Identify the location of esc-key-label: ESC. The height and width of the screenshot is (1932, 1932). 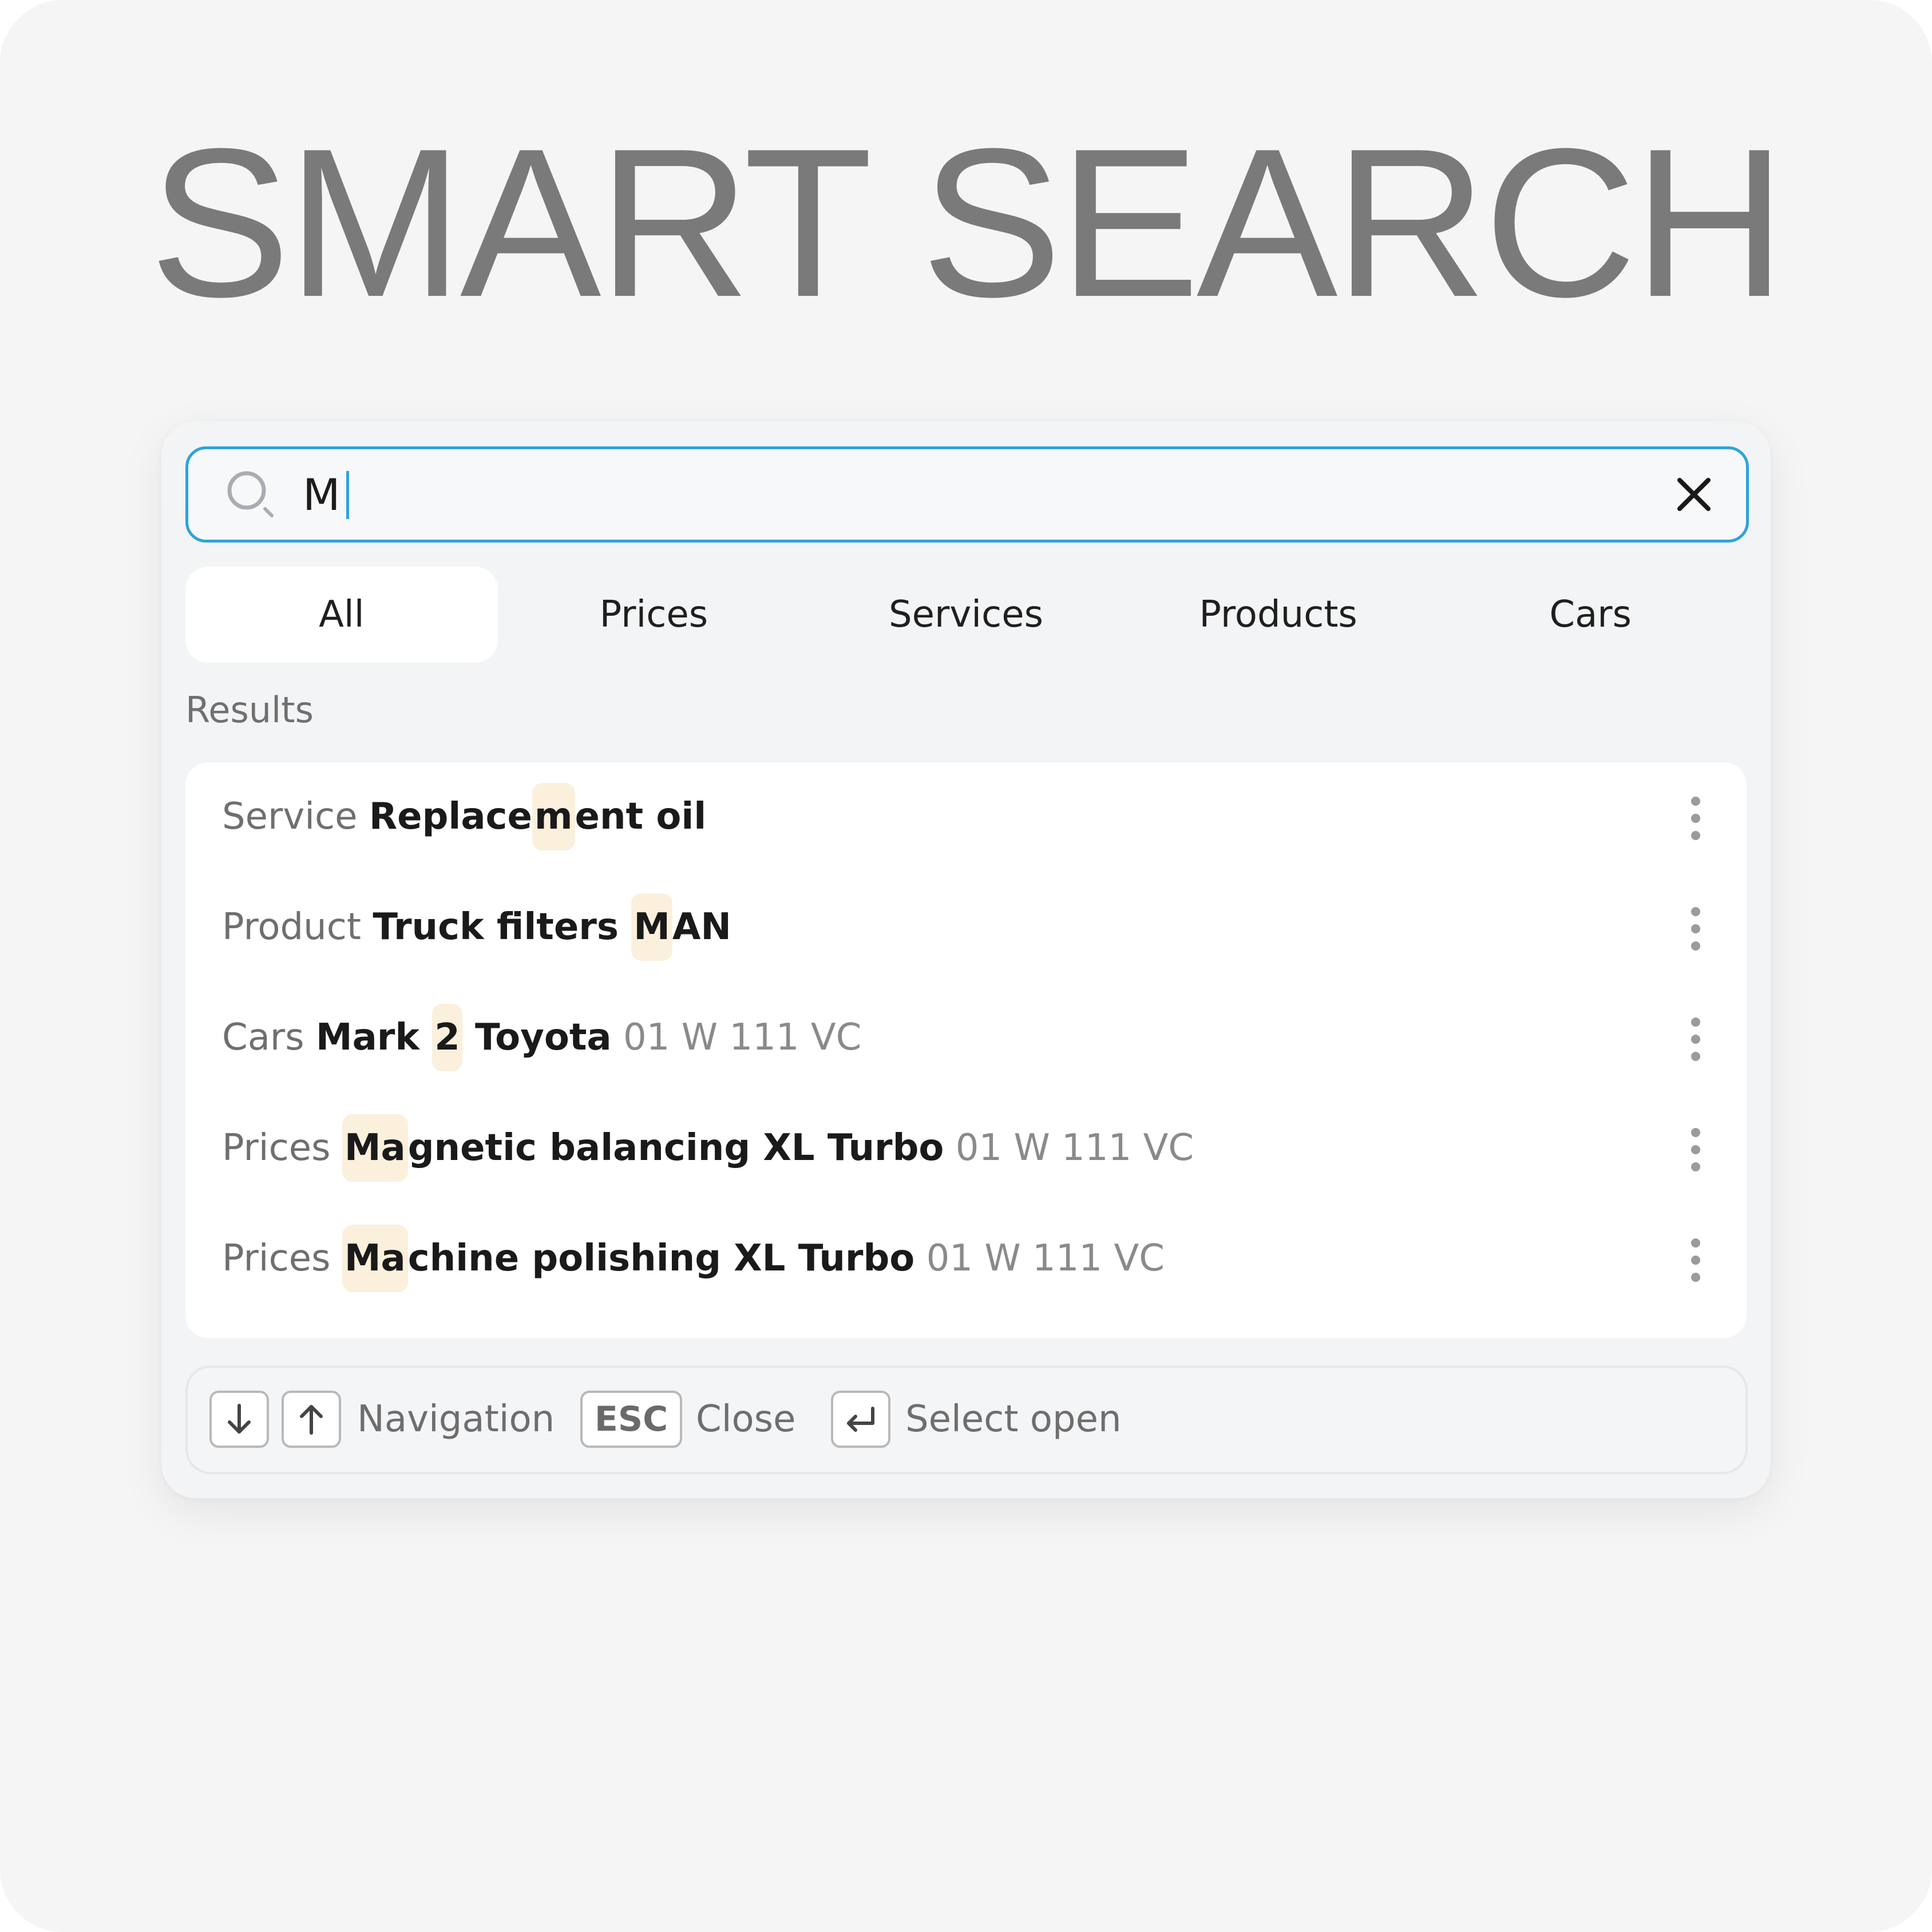
(631, 1419).